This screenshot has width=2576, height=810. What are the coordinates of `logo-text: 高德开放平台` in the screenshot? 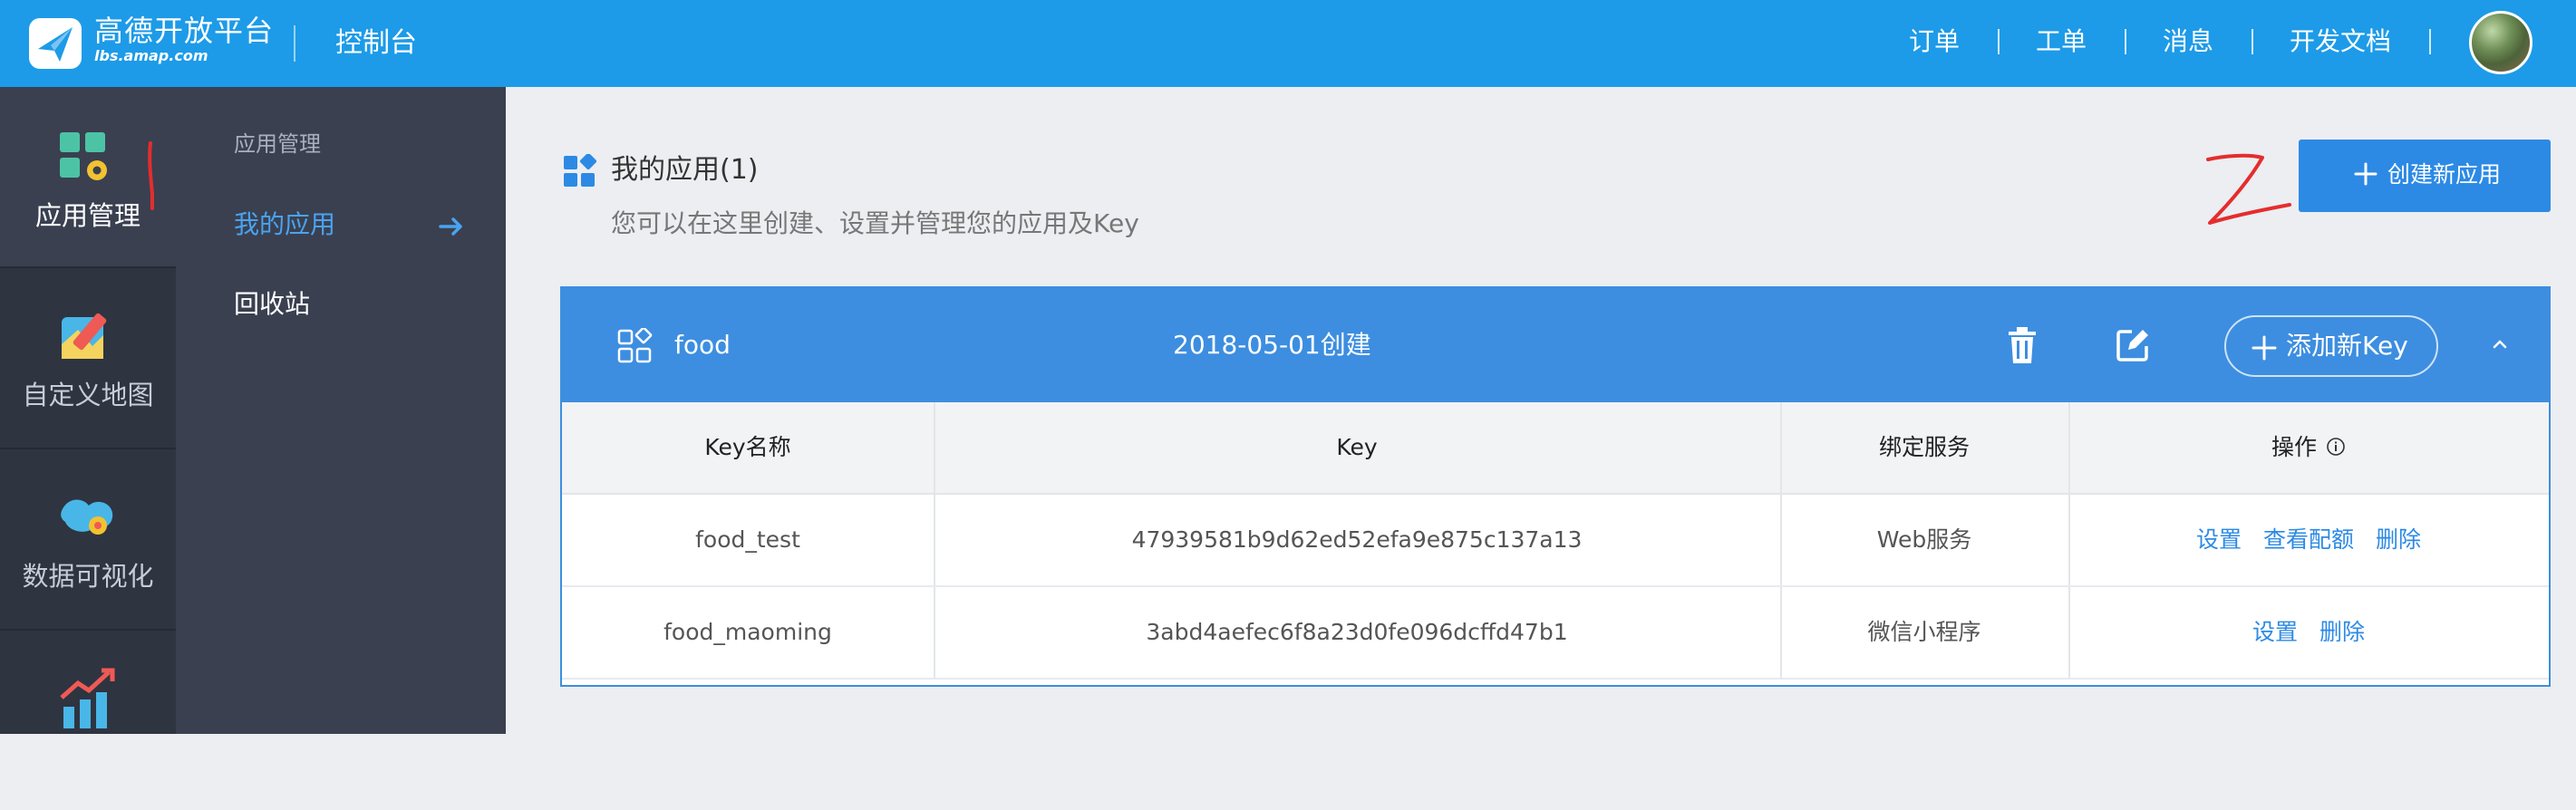 It's located at (184, 30).